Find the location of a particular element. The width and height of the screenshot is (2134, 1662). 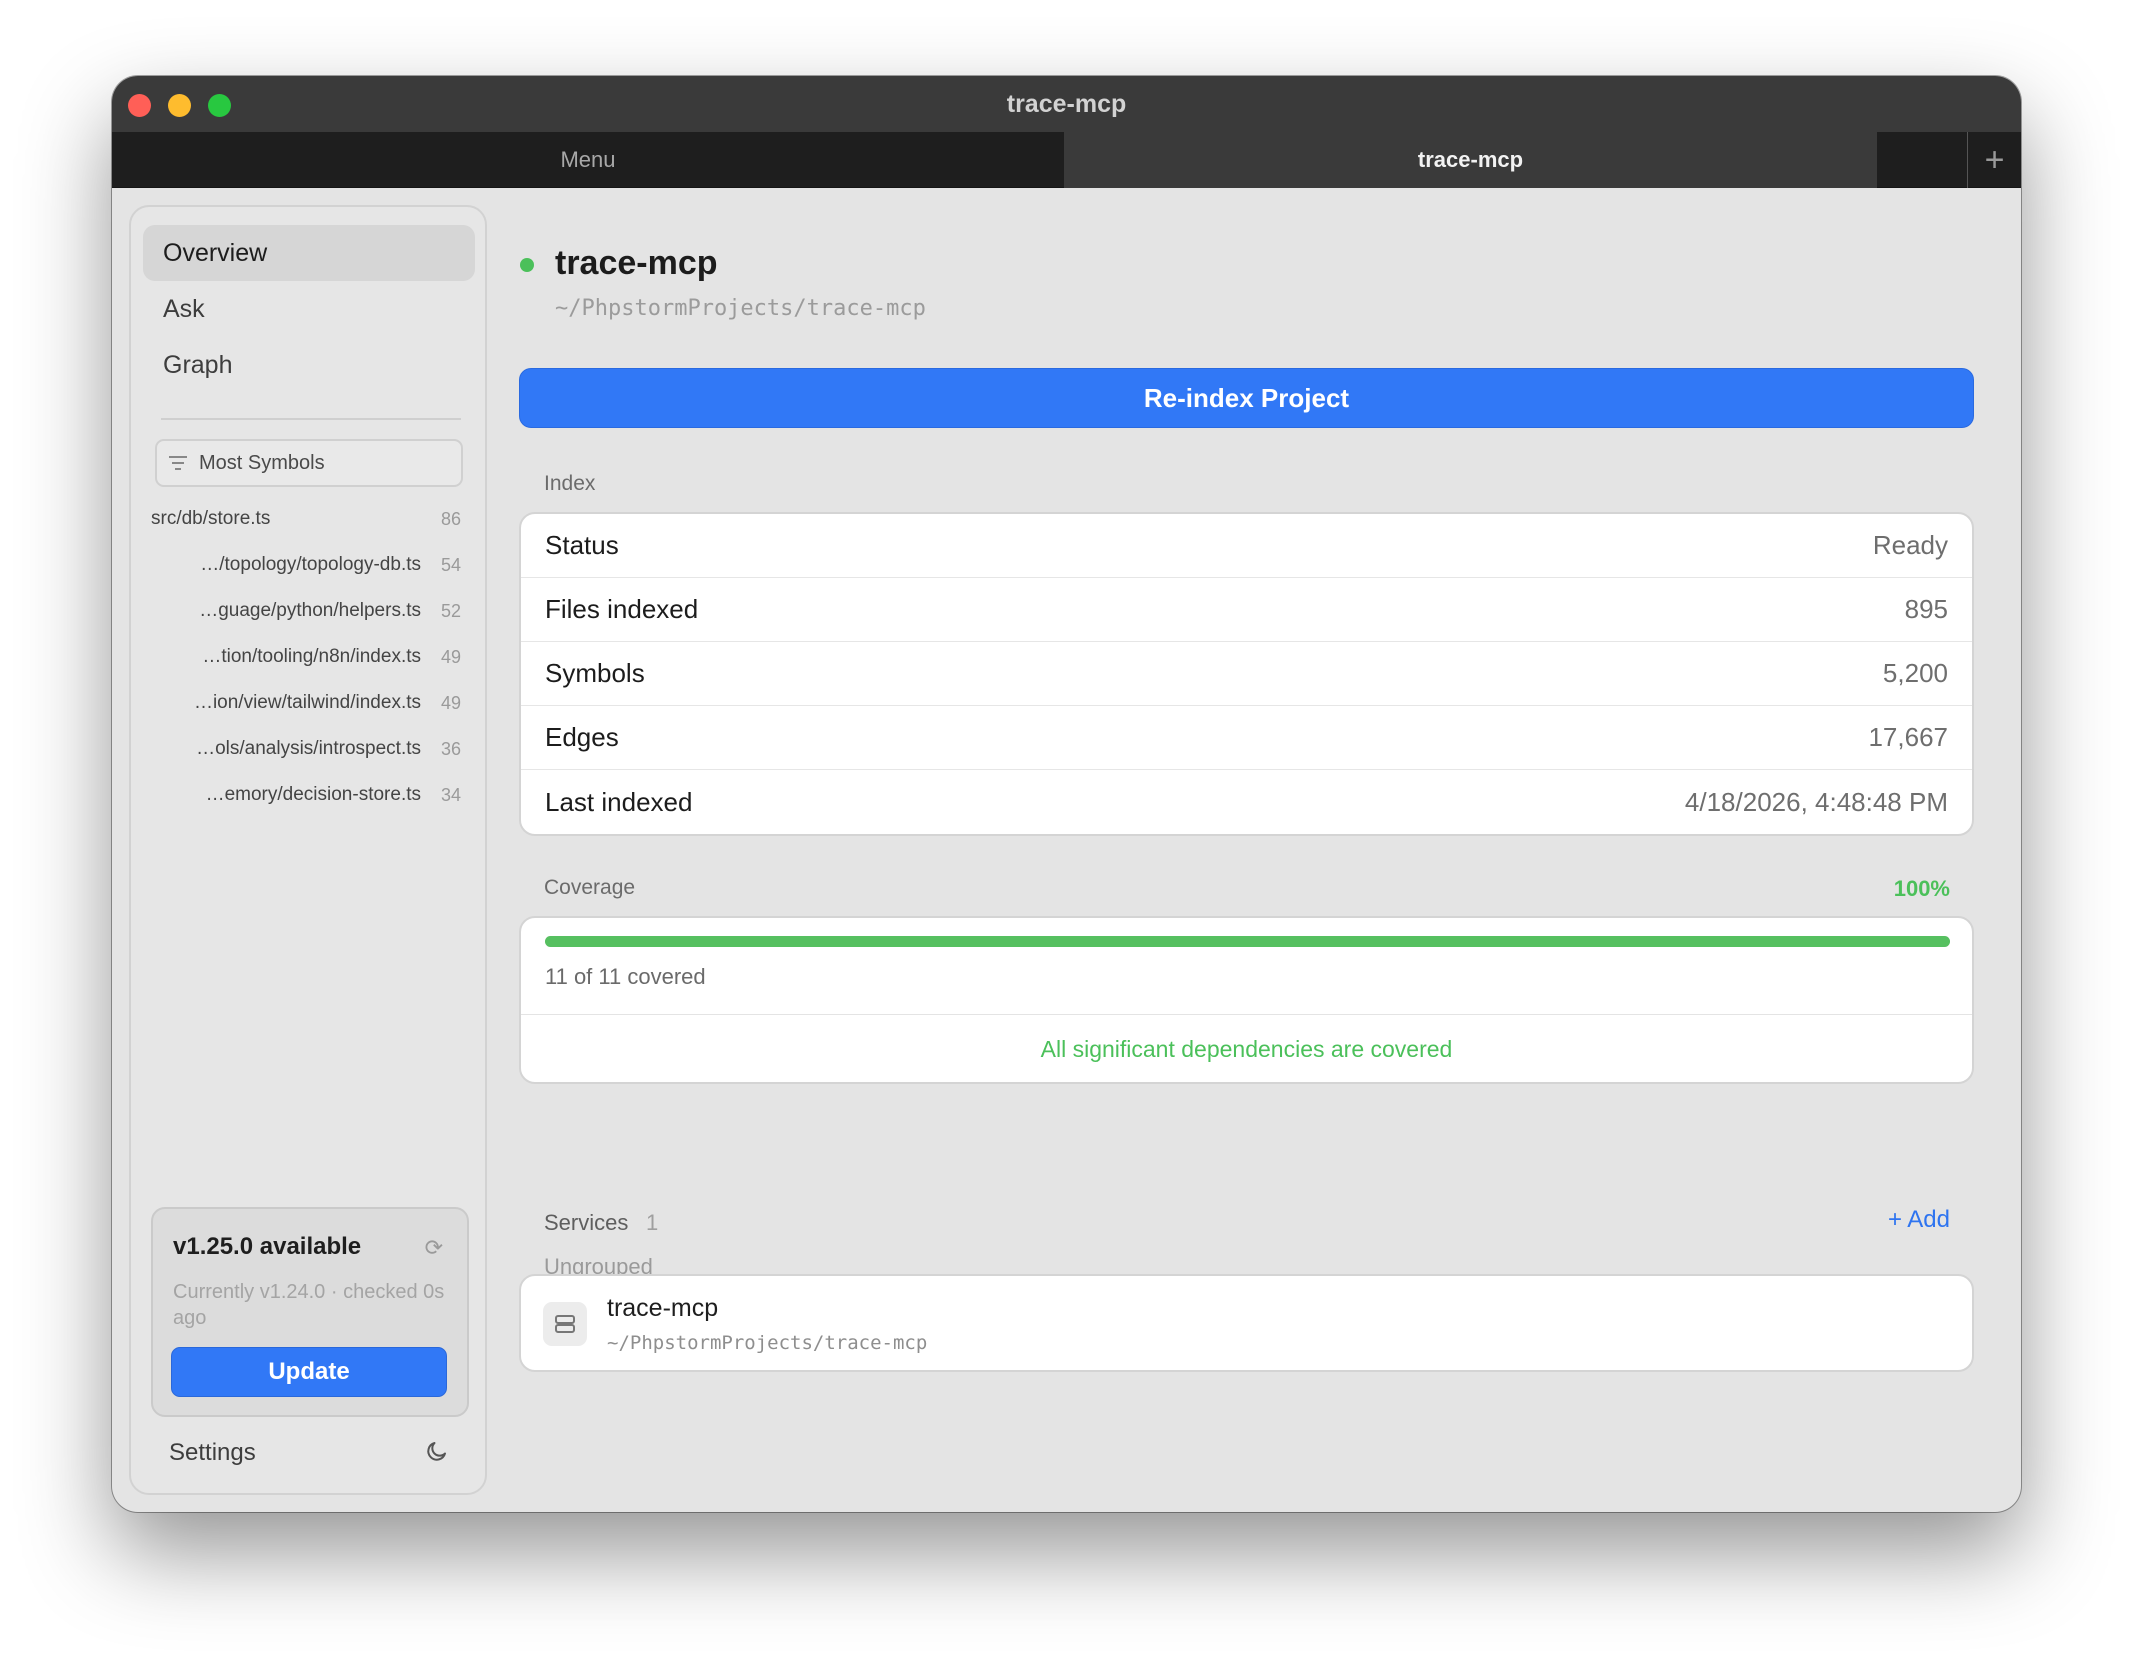

row-value: 4/18/2026, 4:48:48 PM is located at coordinates (1816, 801).